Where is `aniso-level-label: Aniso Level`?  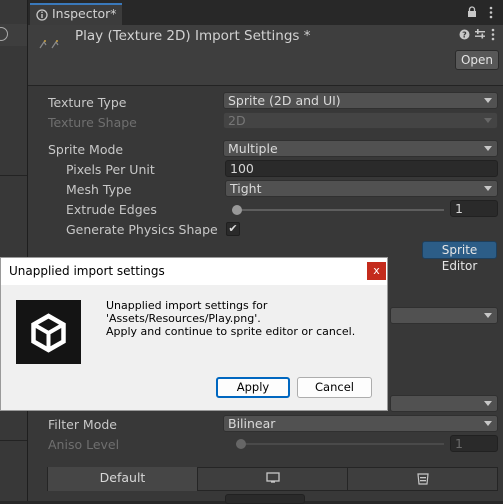 aniso-level-label: Aniso Level is located at coordinates (84, 444).